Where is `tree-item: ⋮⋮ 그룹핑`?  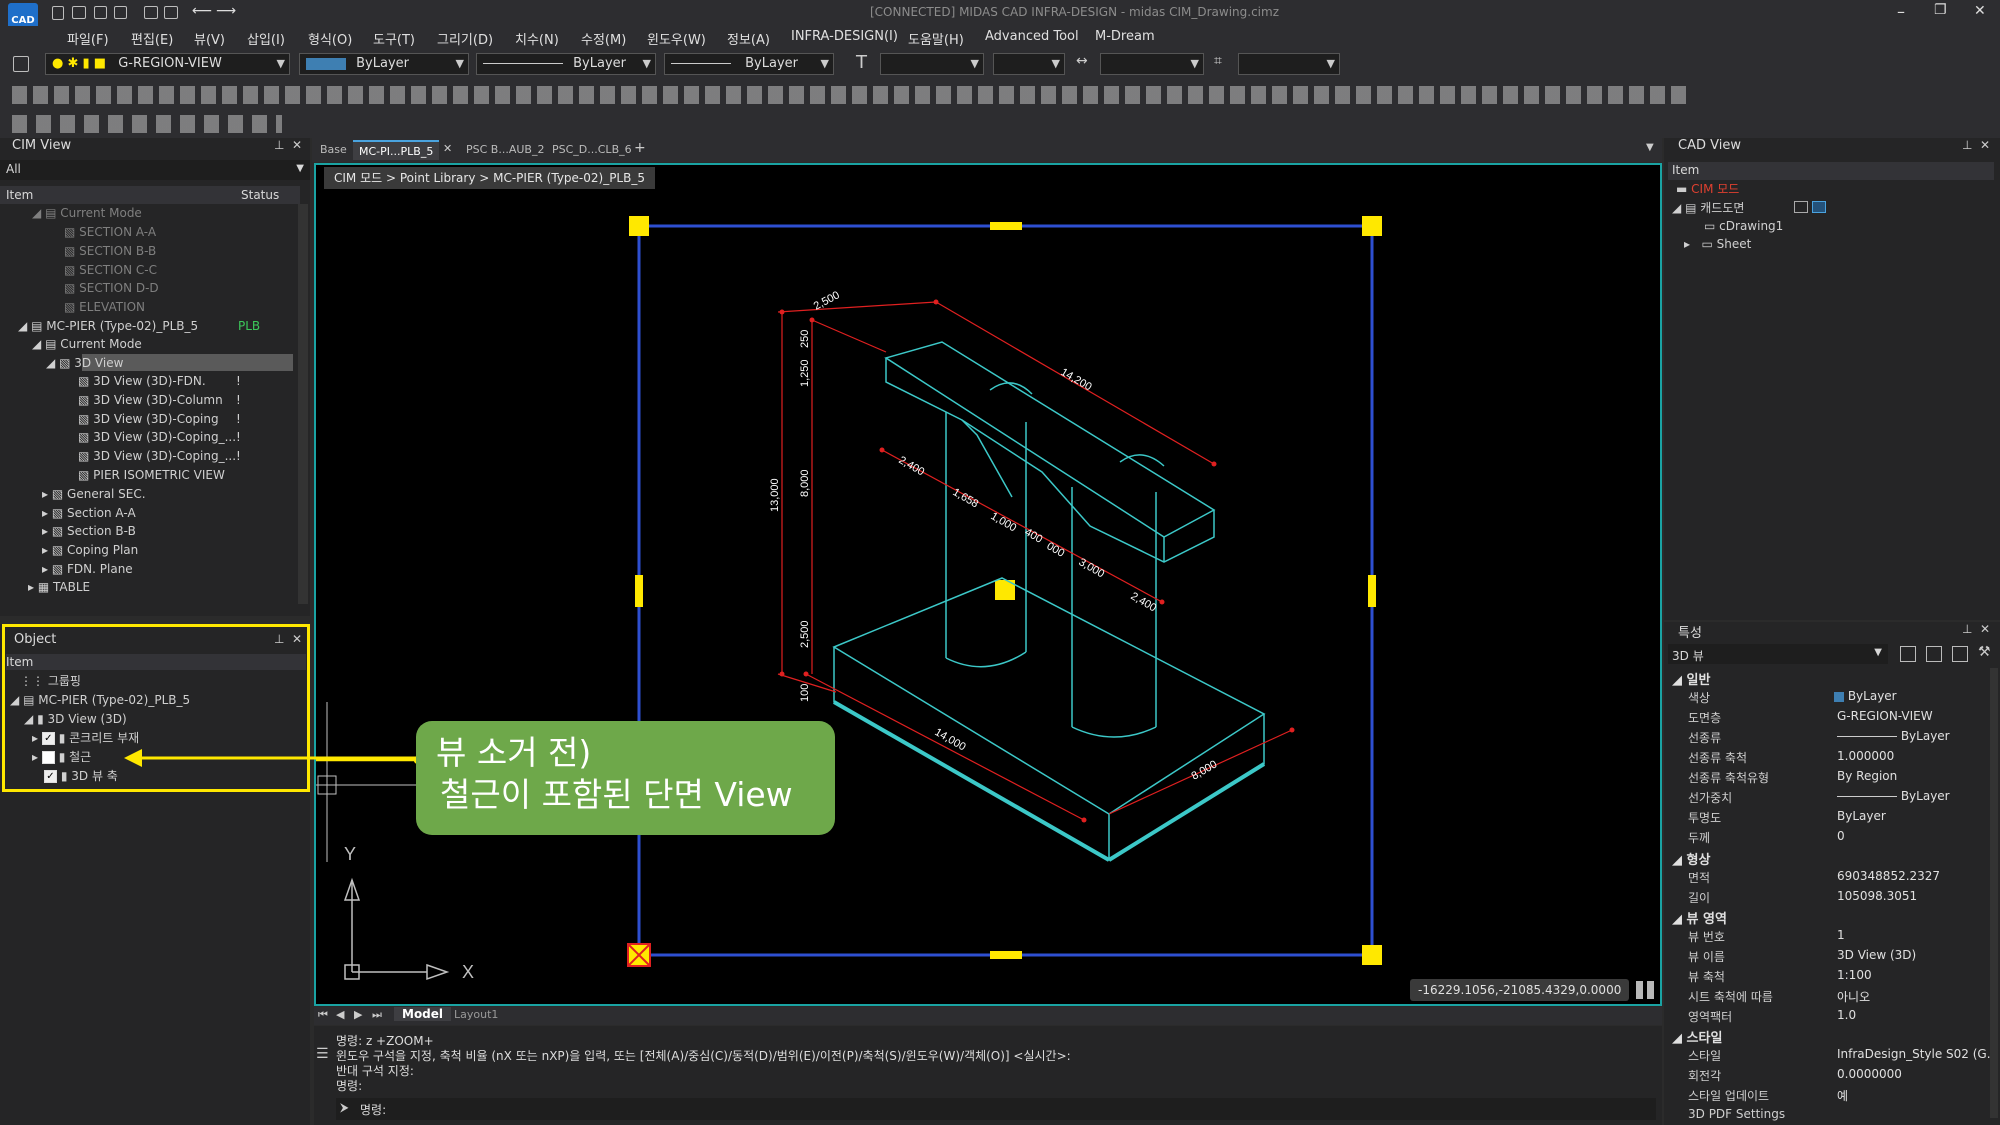
tree-item: ⋮⋮ 그룹핑 is located at coordinates (50, 681).